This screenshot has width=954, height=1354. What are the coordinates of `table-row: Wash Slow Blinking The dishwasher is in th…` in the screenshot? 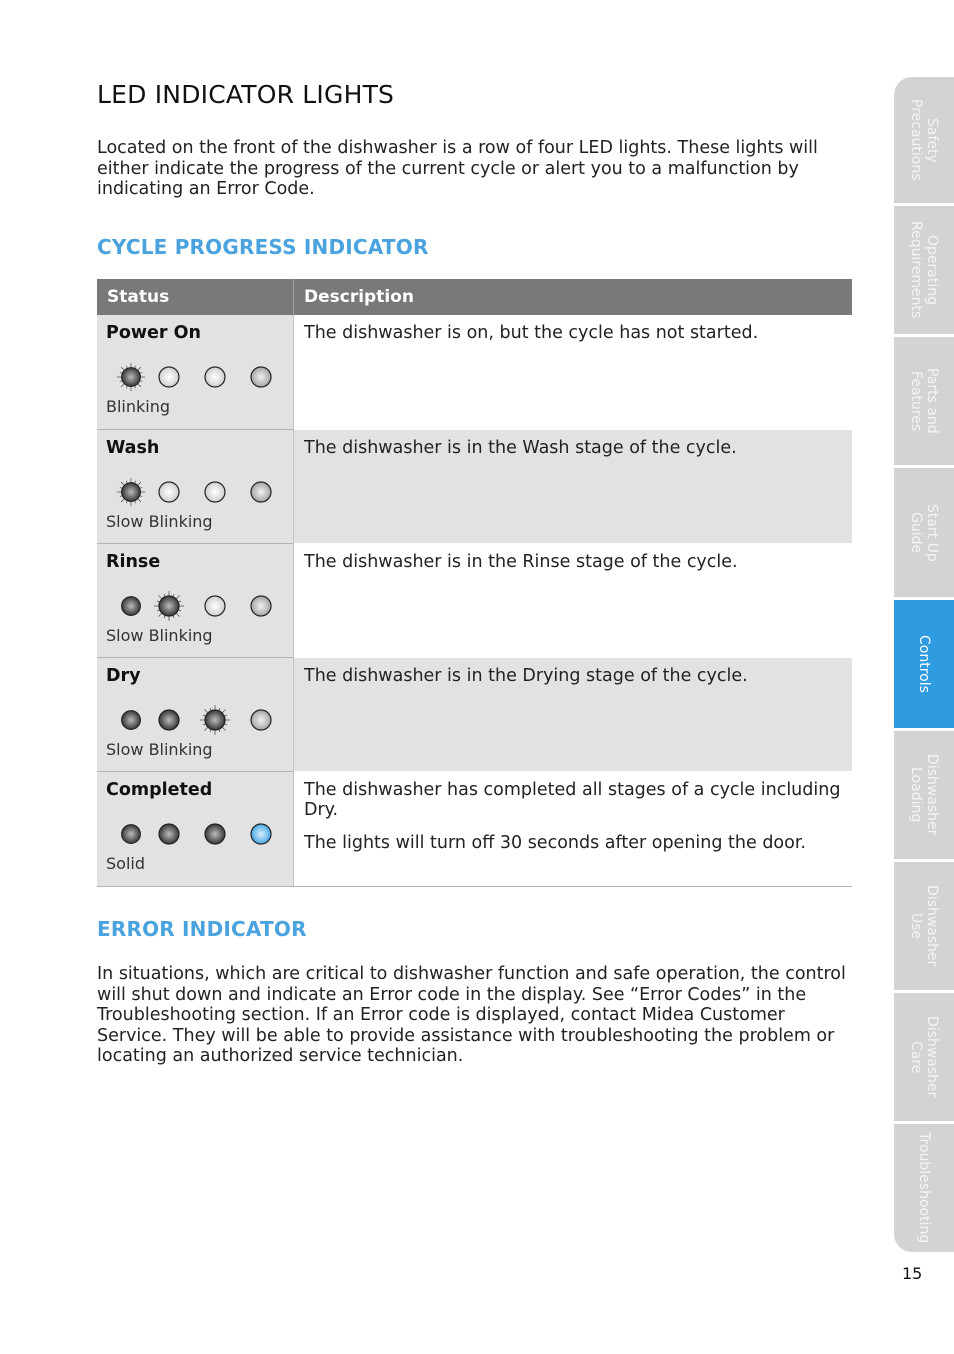 It's located at (474, 486).